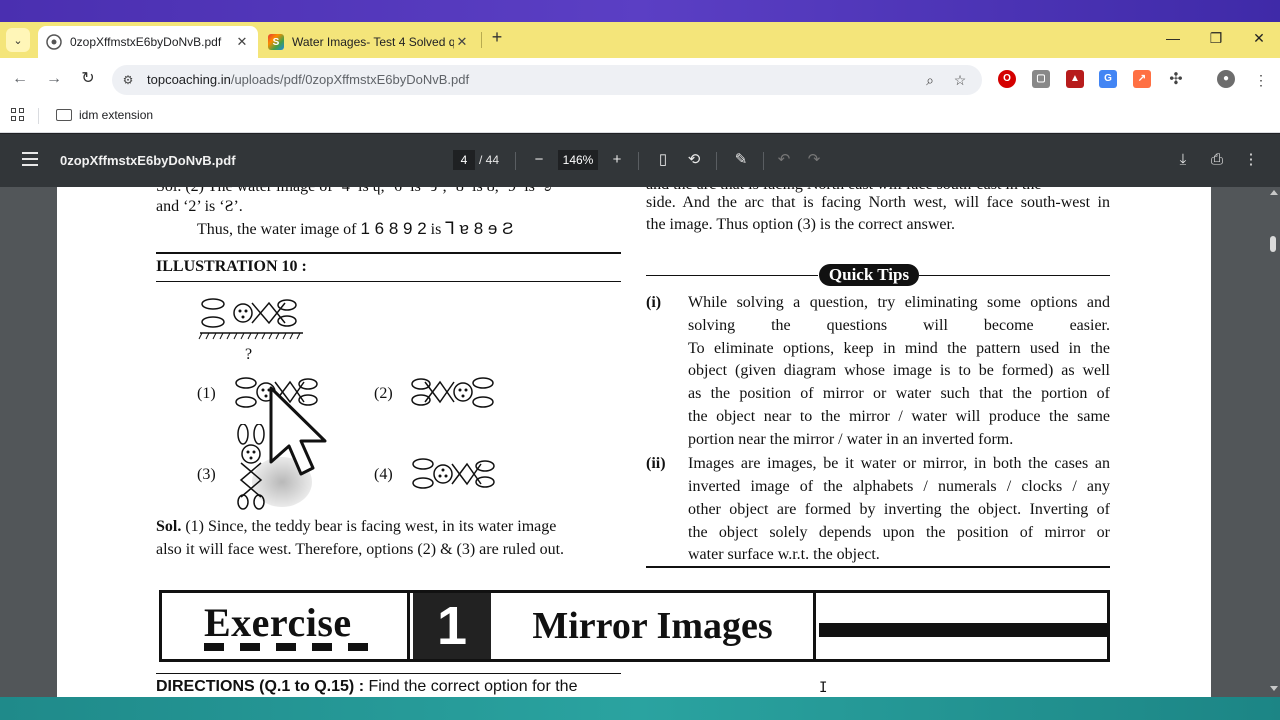 Image resolution: width=1280 pixels, height=720 pixels. What do you see at coordinates (260, 686) in the screenshot?
I see `directions-label: DIRECTIONS (Q.1 to Q.15) :` at bounding box center [260, 686].